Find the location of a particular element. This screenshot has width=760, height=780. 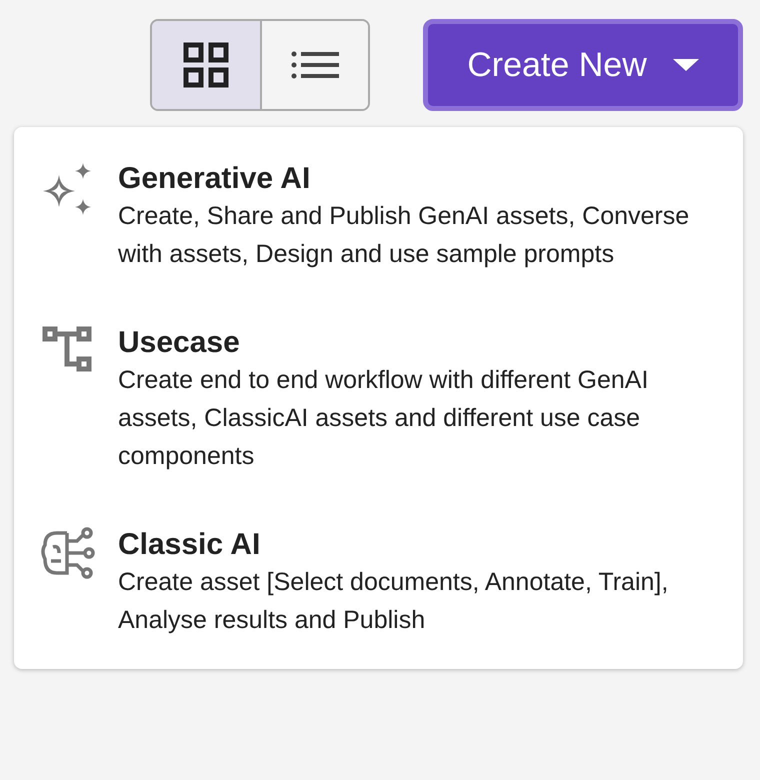

menu-item-description: Create asset [Select documents, Annotate, Train], Analyse results and Publish is located at coordinates (394, 601).